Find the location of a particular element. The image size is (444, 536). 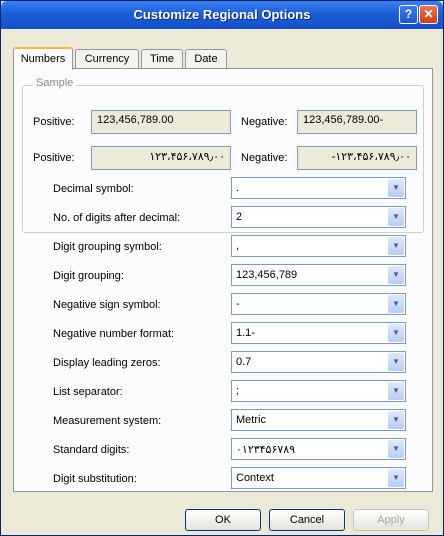

tab-time: Time is located at coordinates (162, 59).